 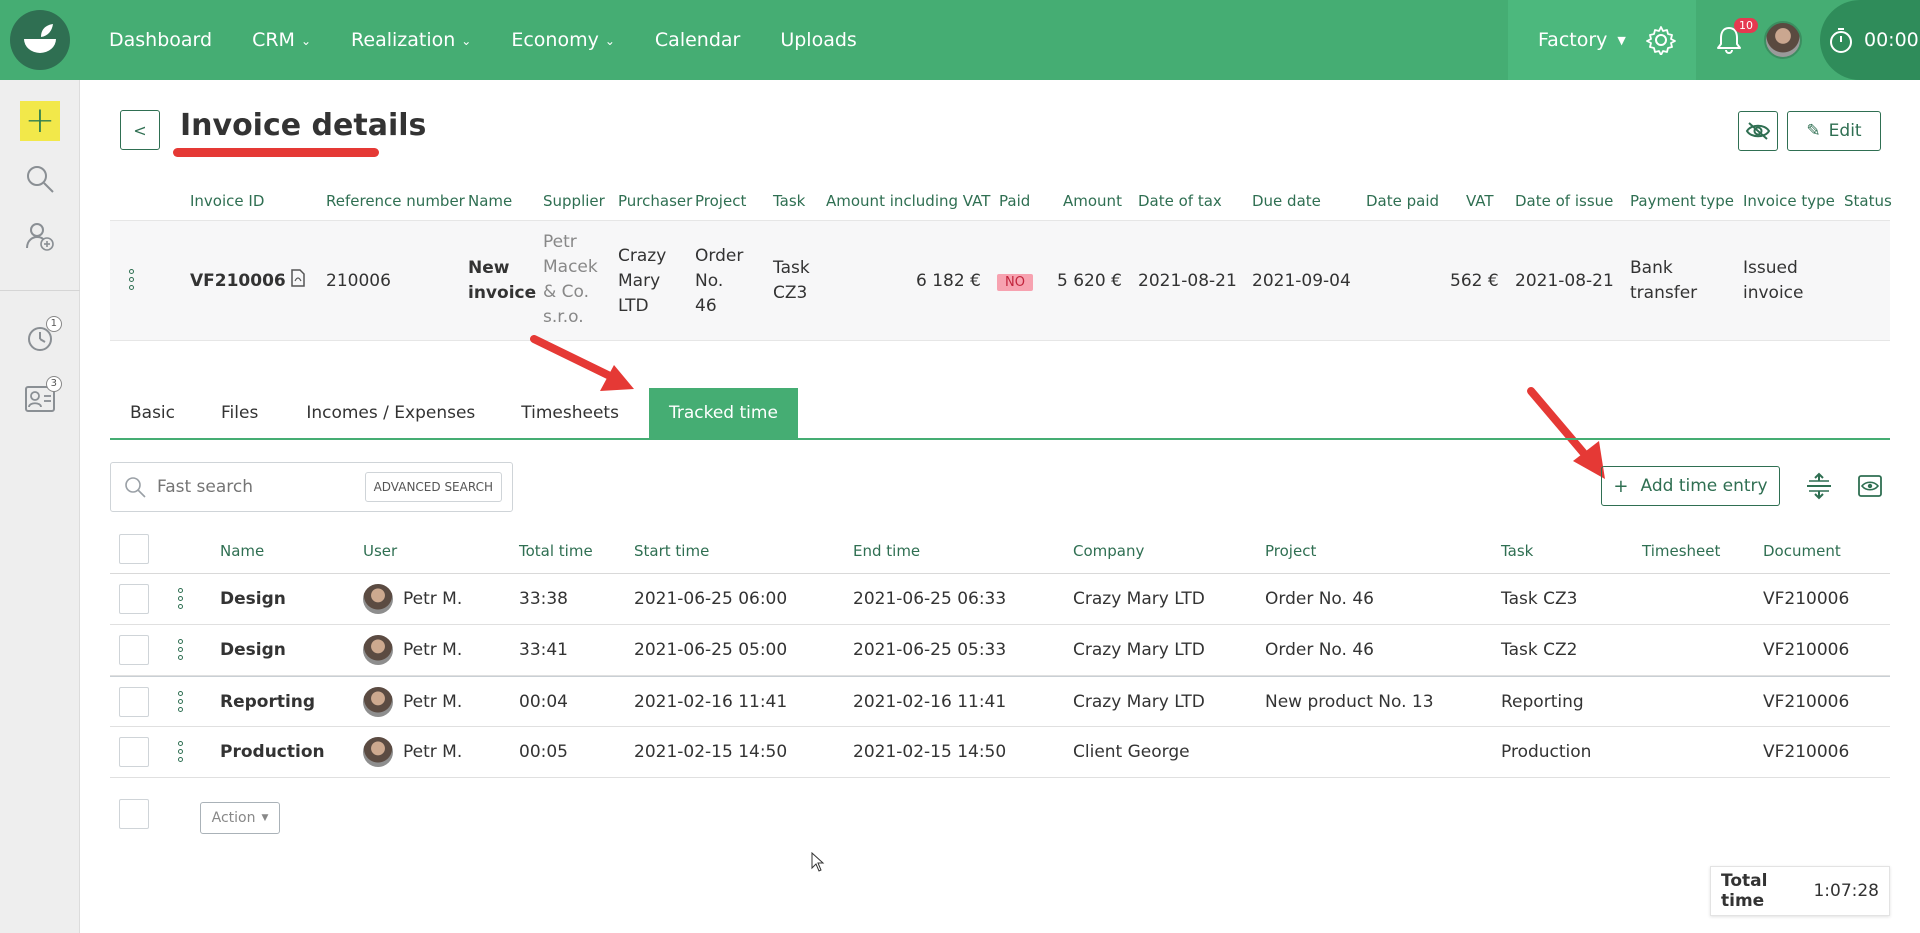 What do you see at coordinates (1180, 201) in the screenshot?
I see `column-header: Date of tax` at bounding box center [1180, 201].